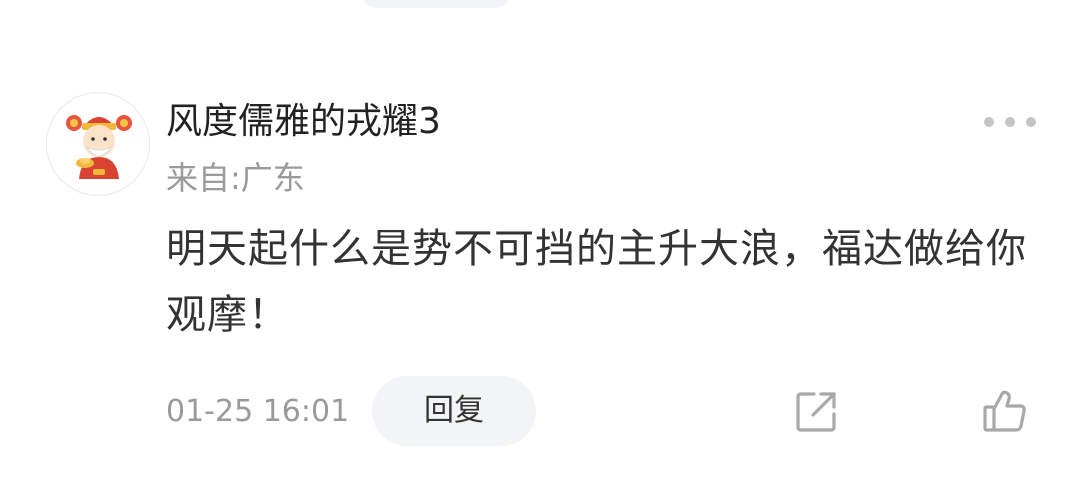 The height and width of the screenshot is (489, 1080). I want to click on username: 风度儒雅的戎耀3, so click(303, 122).